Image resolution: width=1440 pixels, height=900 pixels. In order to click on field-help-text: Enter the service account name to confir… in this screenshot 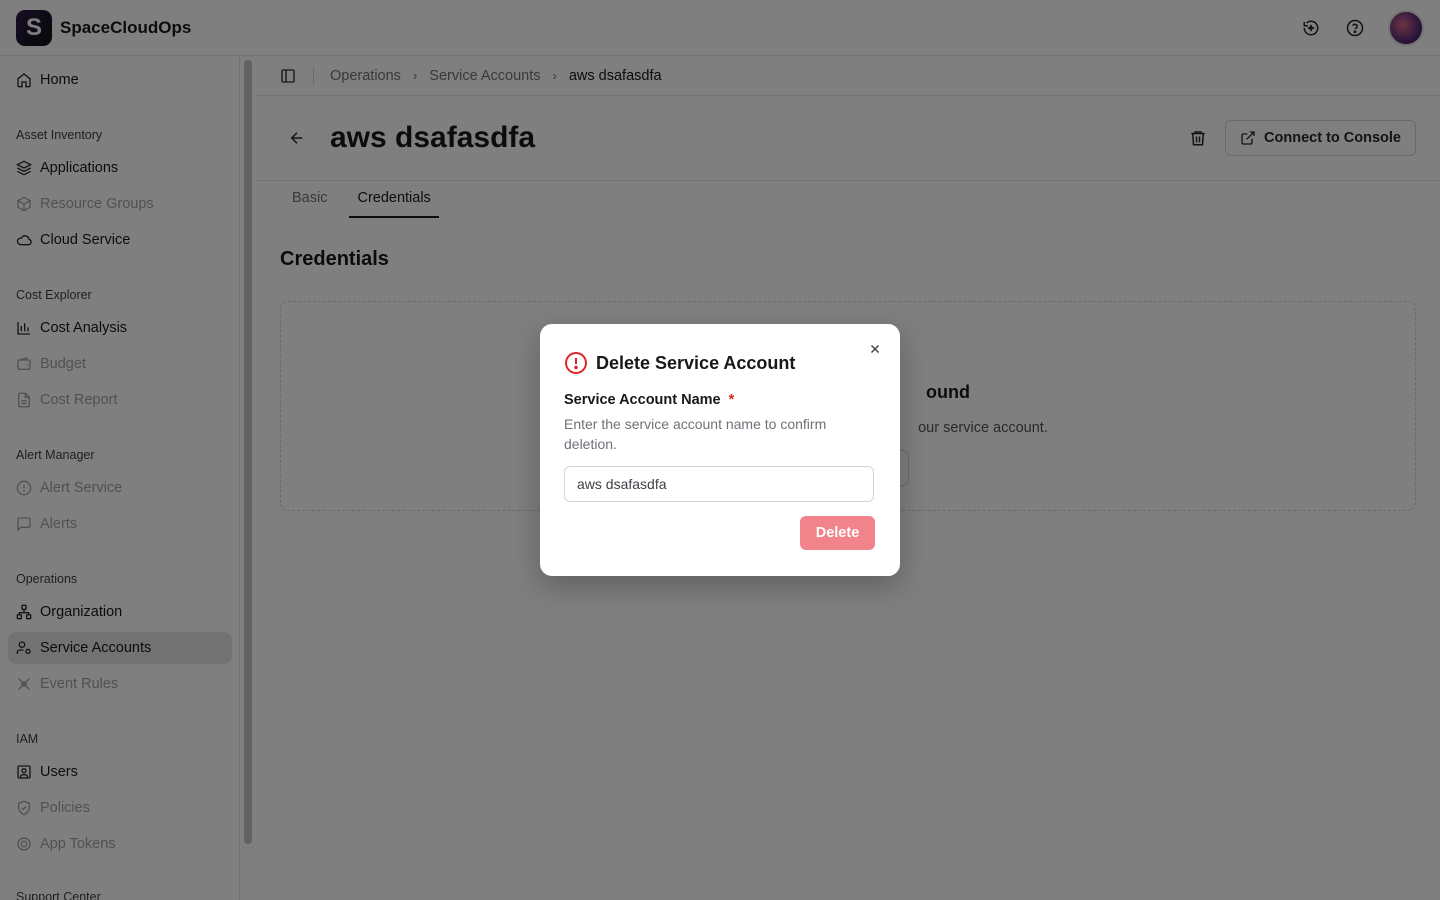, I will do `click(695, 434)`.